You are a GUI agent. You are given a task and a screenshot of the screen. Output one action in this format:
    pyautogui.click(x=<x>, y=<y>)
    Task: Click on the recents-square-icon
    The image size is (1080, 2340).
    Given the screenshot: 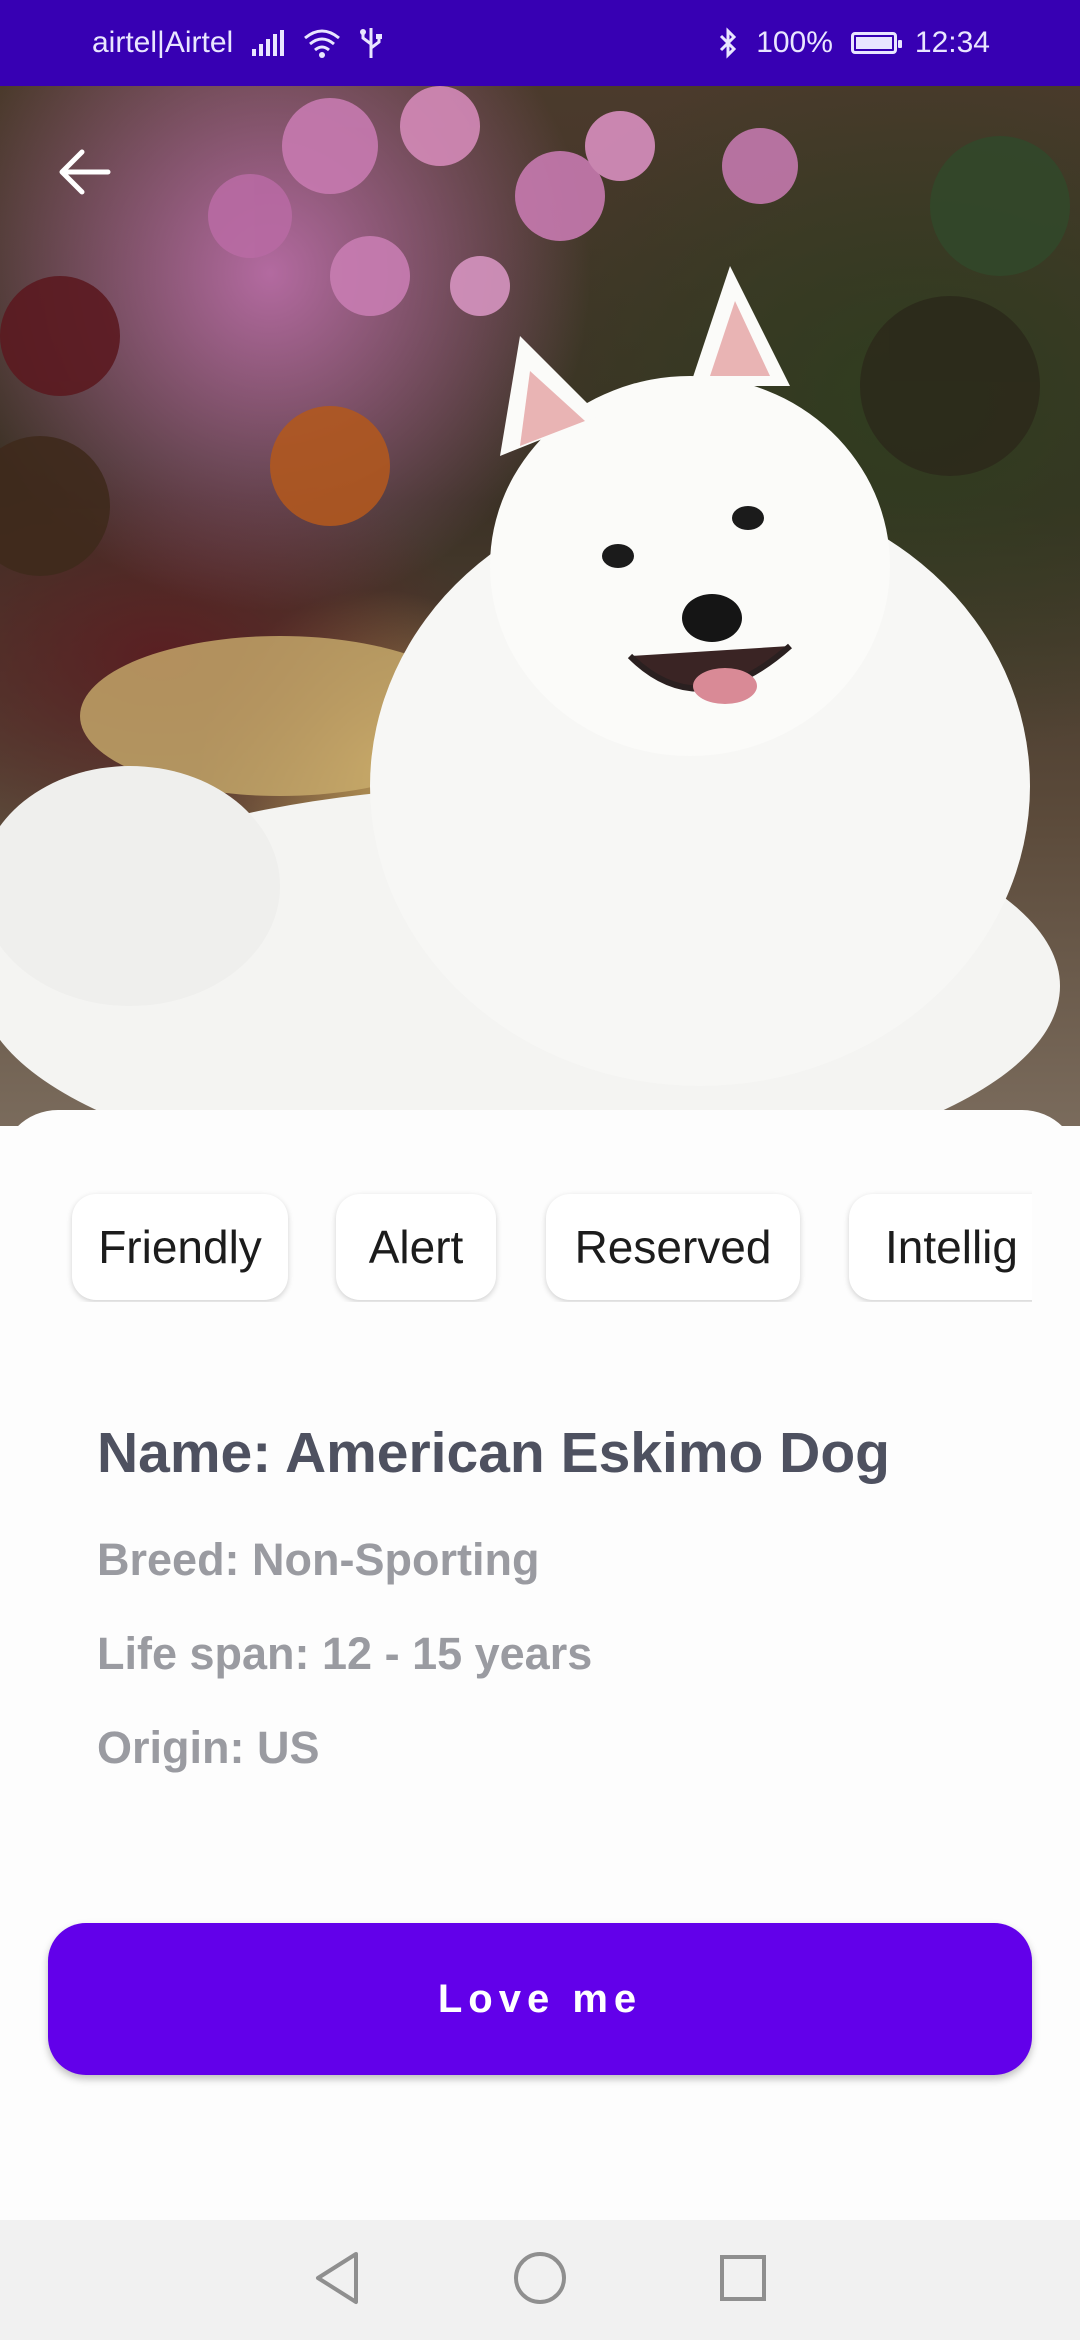 What is the action you would take?
    pyautogui.click(x=743, y=2280)
    